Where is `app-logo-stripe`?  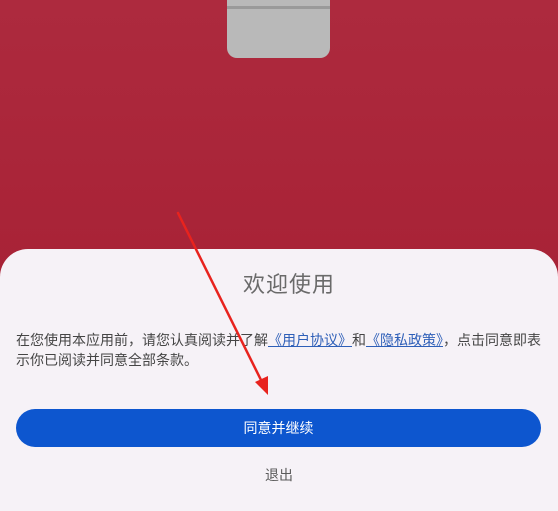 app-logo-stripe is located at coordinates (278, 7).